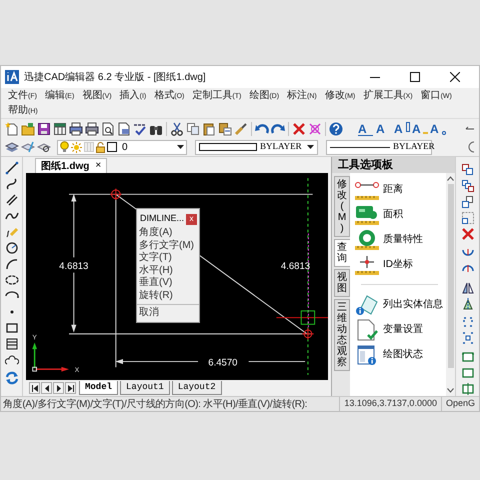 This screenshot has width=480, height=480. Describe the element at coordinates (451, 276) in the screenshot. I see `scrollbar-thumb` at that location.